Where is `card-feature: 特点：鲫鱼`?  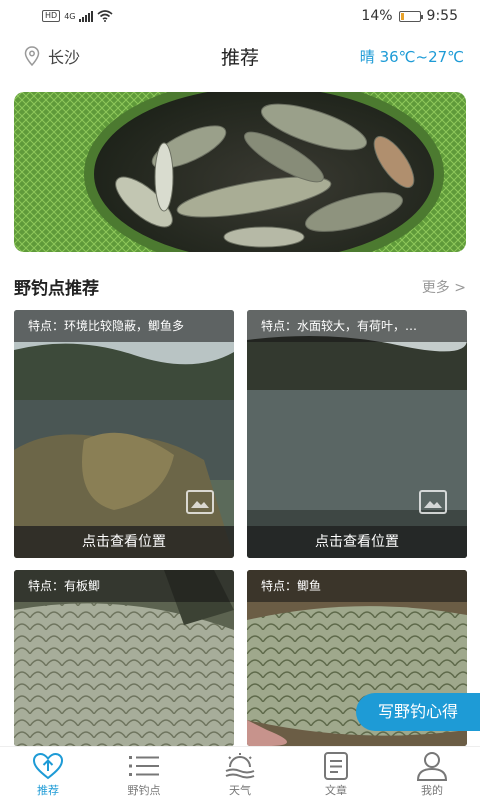
card-feature: 特点：鲫鱼 is located at coordinates (357, 586).